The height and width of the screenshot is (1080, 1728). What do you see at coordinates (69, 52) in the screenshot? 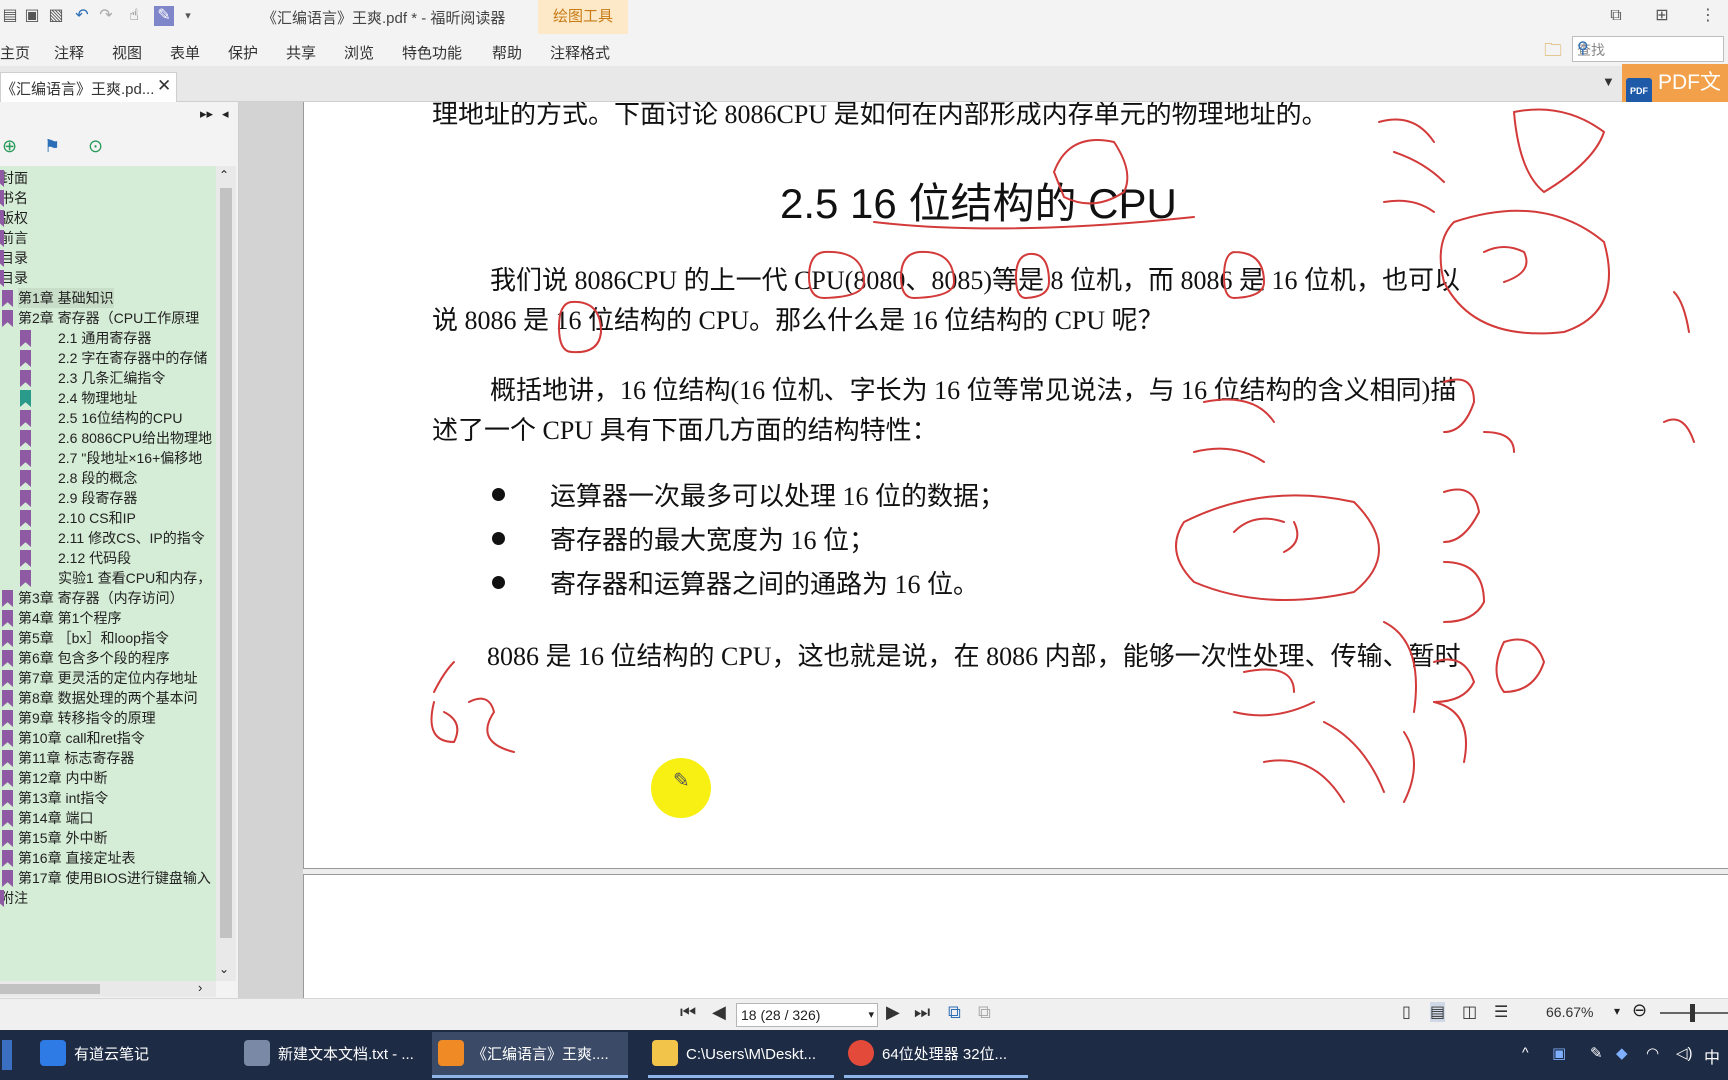
I see `menu-comment: 注释` at bounding box center [69, 52].